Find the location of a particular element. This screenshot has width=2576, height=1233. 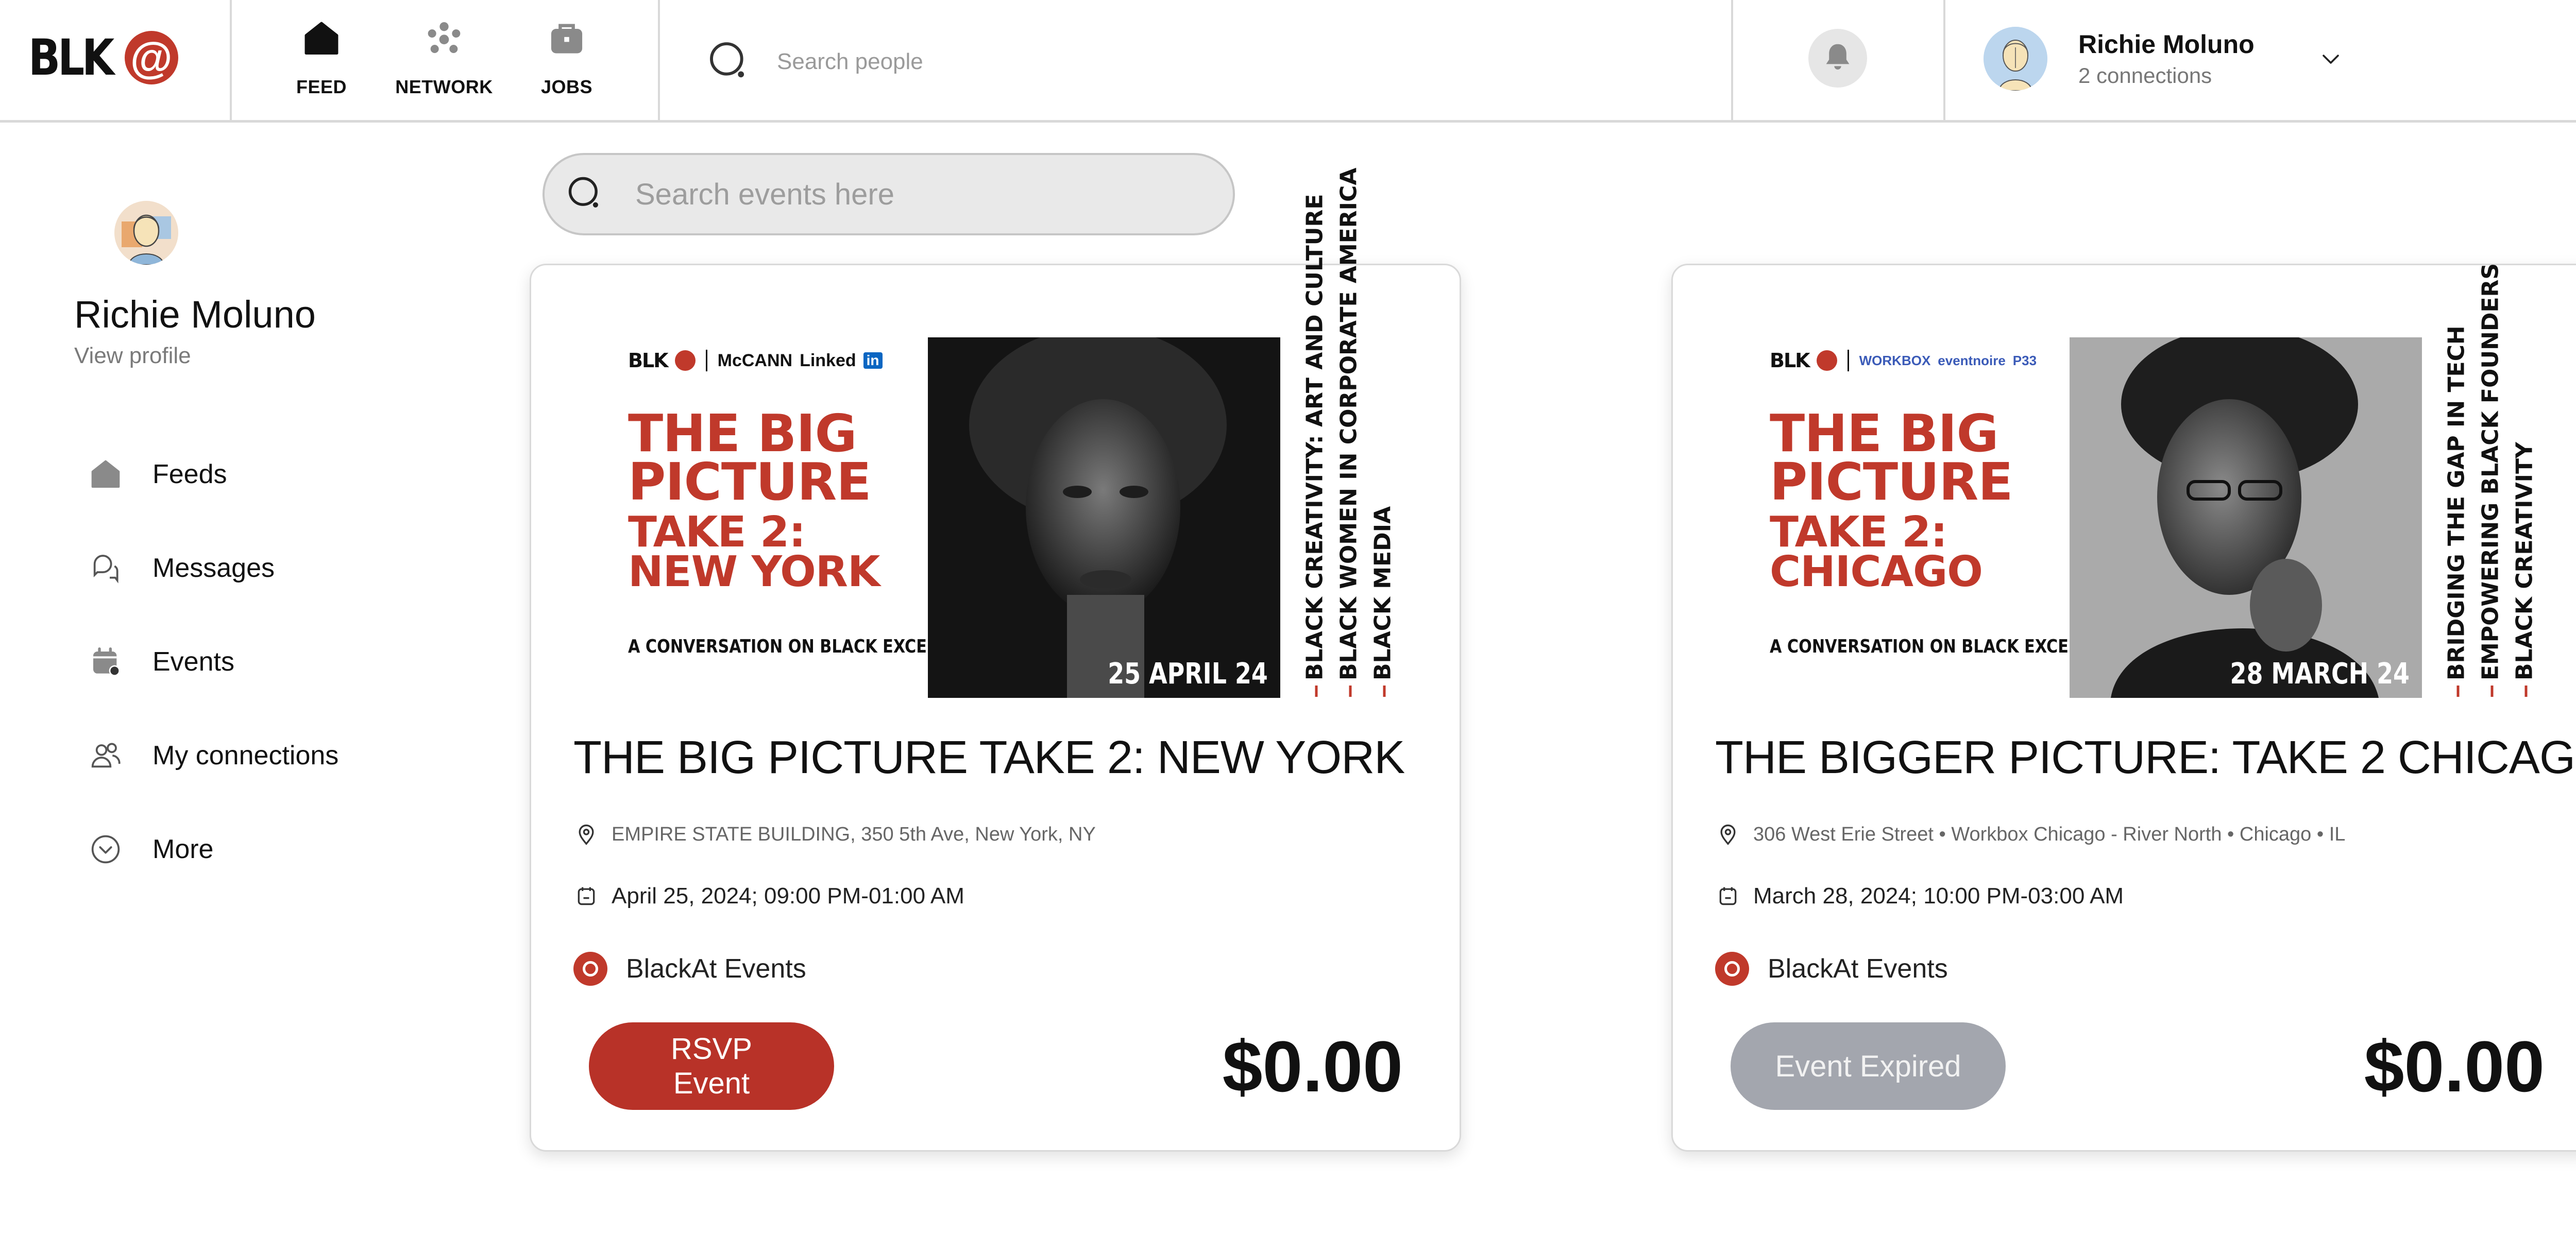

sidebar-item-label: My connections is located at coordinates (245, 755).